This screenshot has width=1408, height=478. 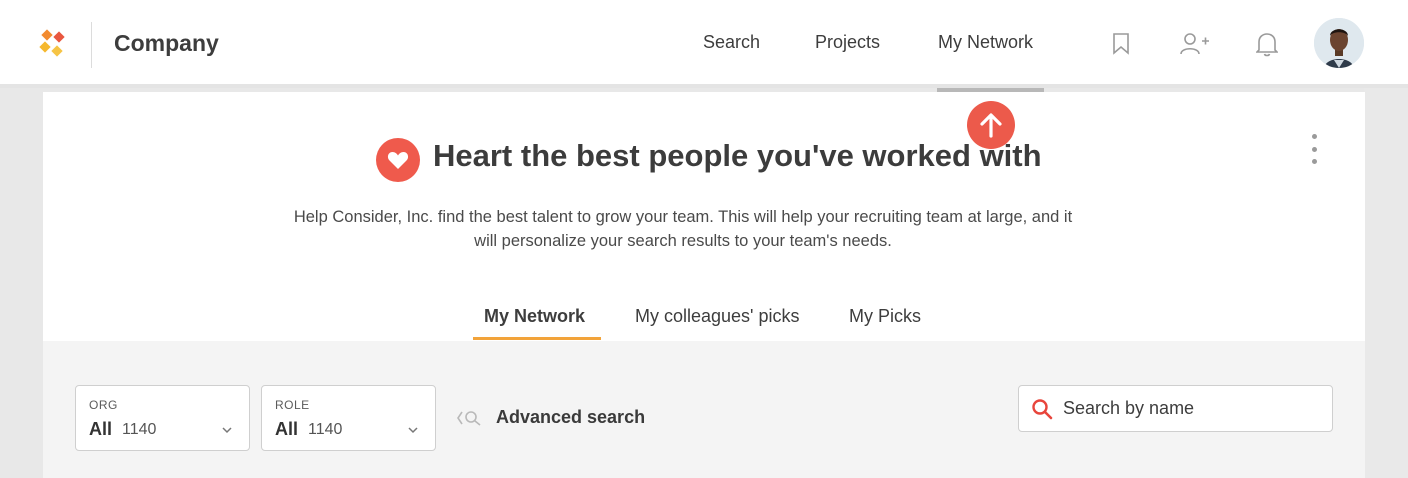 What do you see at coordinates (731, 42) in the screenshot?
I see `nav-search: Search` at bounding box center [731, 42].